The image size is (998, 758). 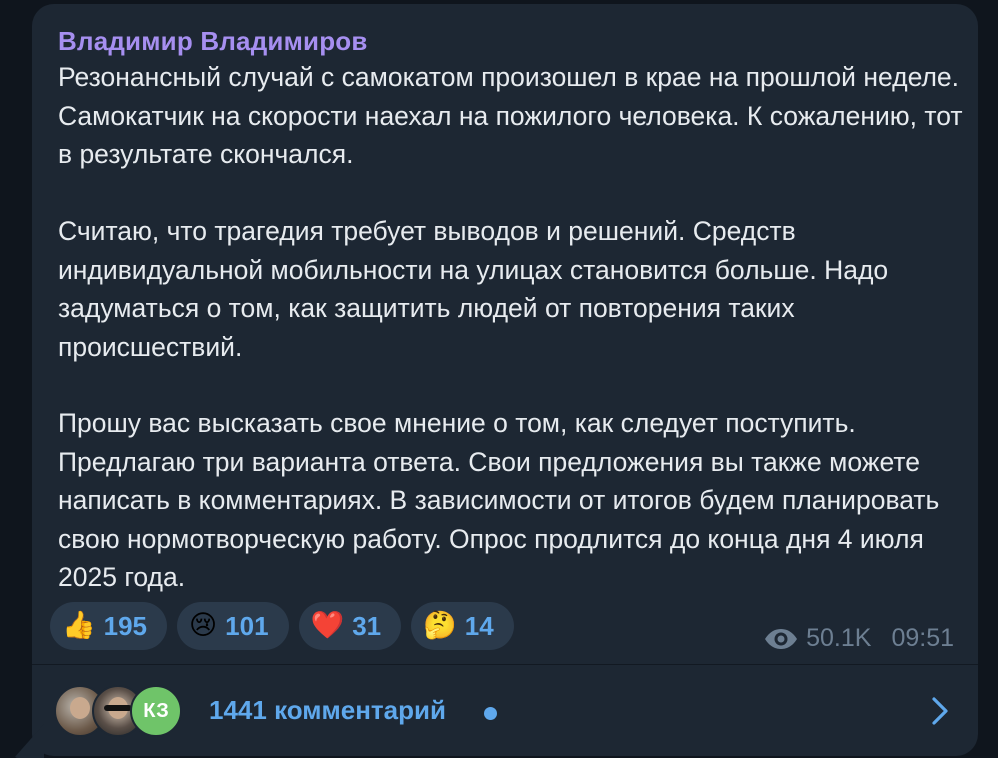 What do you see at coordinates (367, 625) in the screenshot?
I see `reaction-count: 31` at bounding box center [367, 625].